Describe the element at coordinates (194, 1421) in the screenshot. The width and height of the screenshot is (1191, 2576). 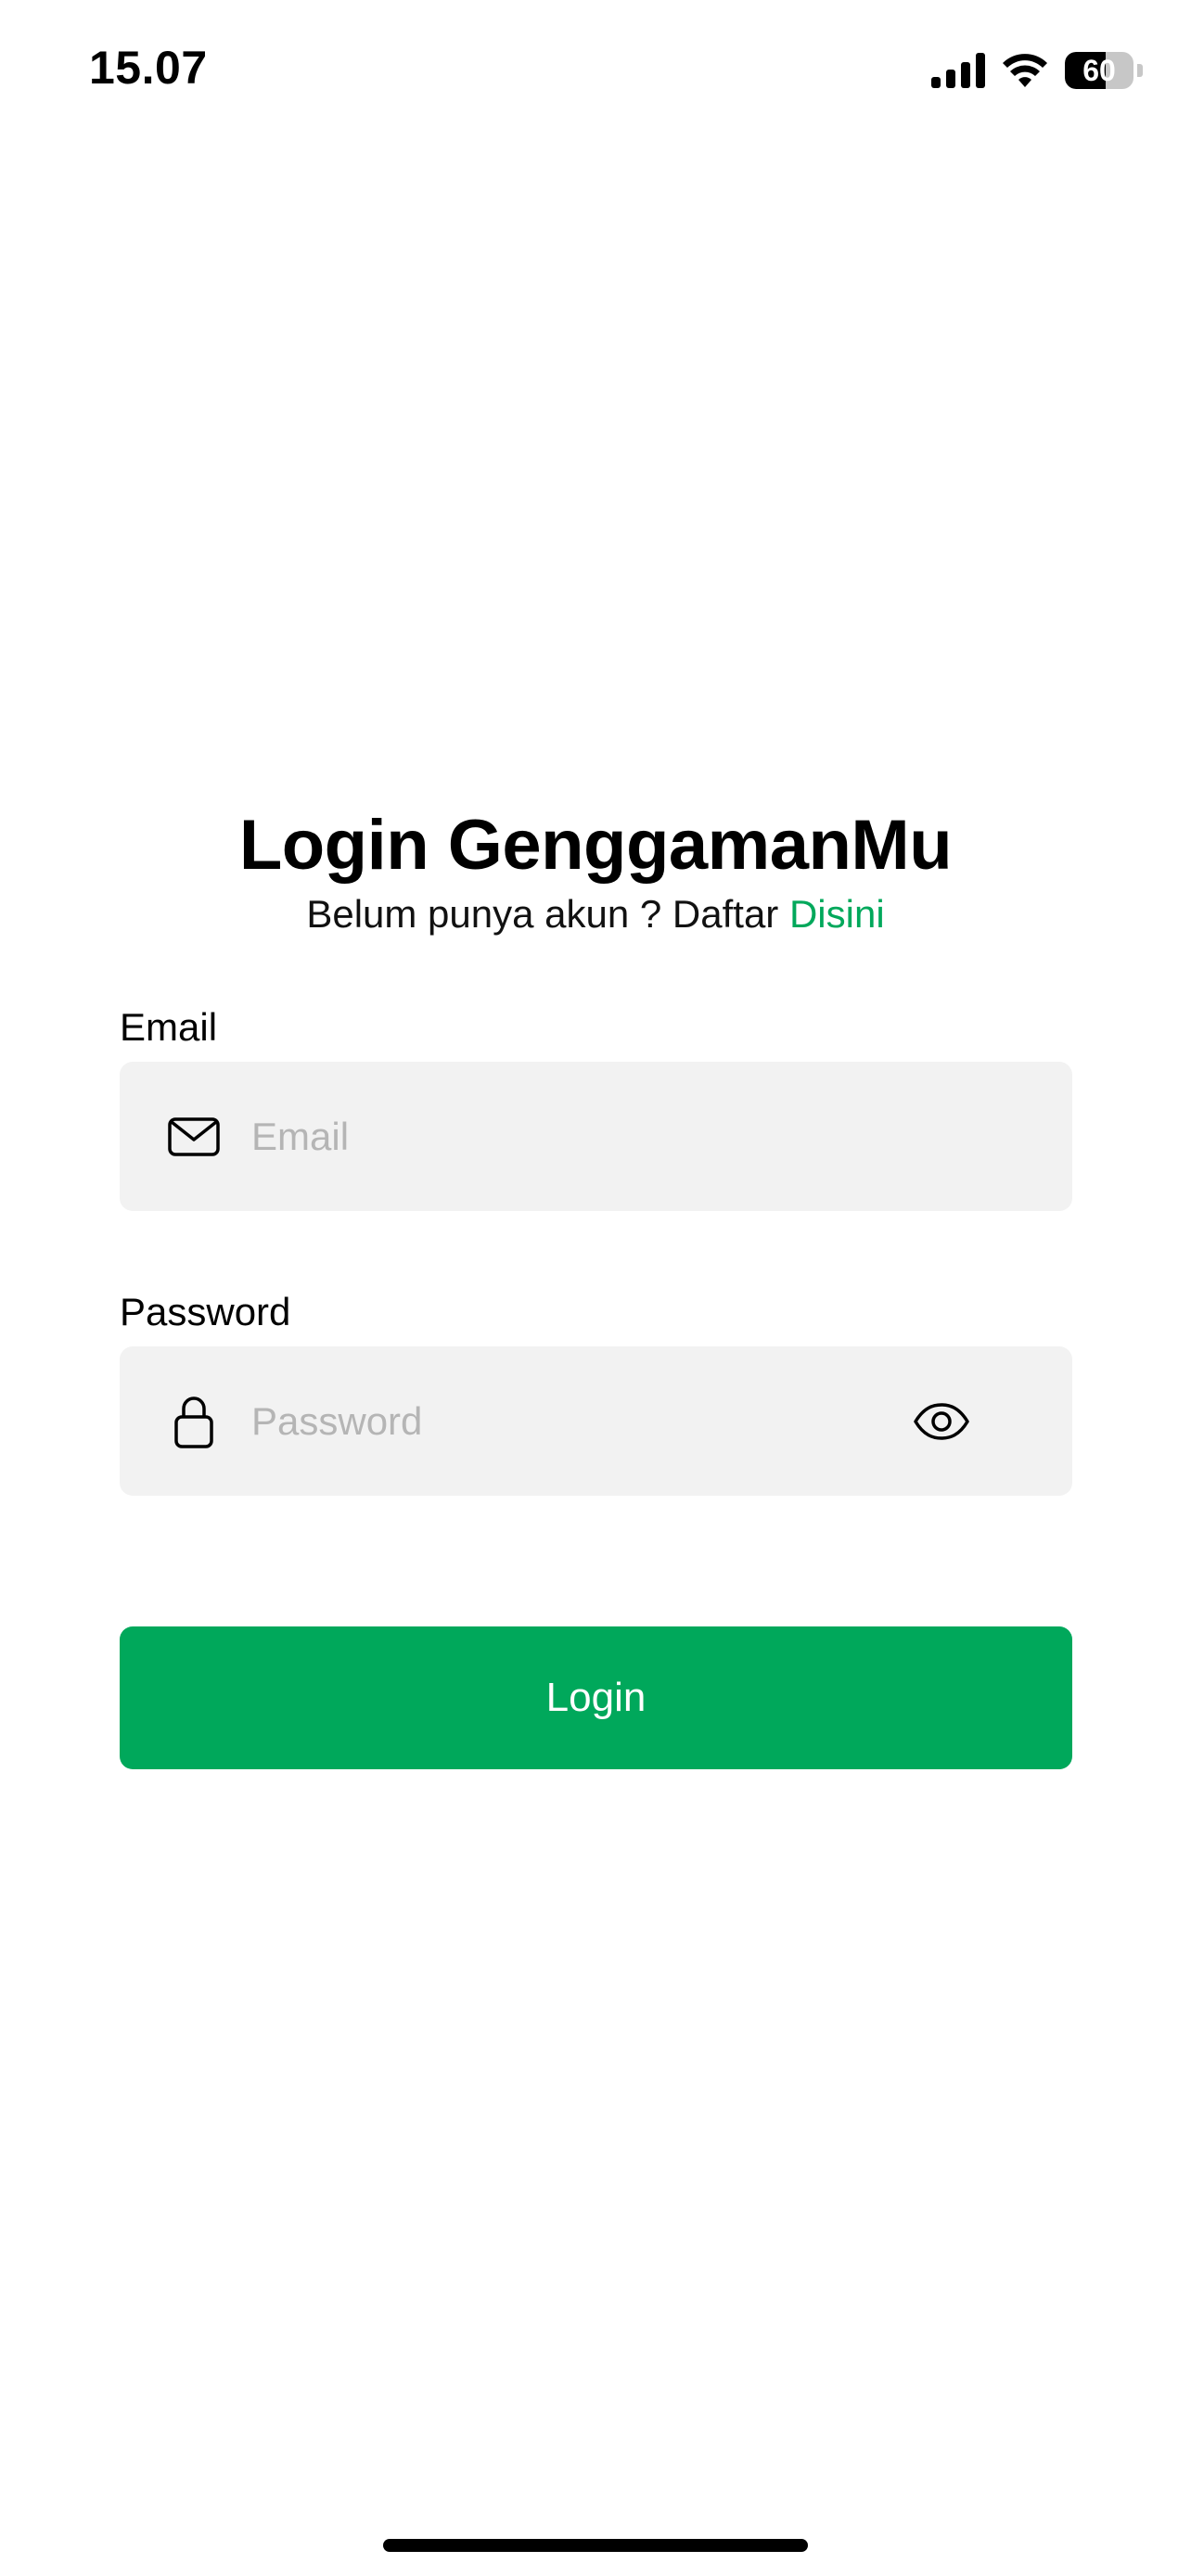
I see `lock-icon` at that location.